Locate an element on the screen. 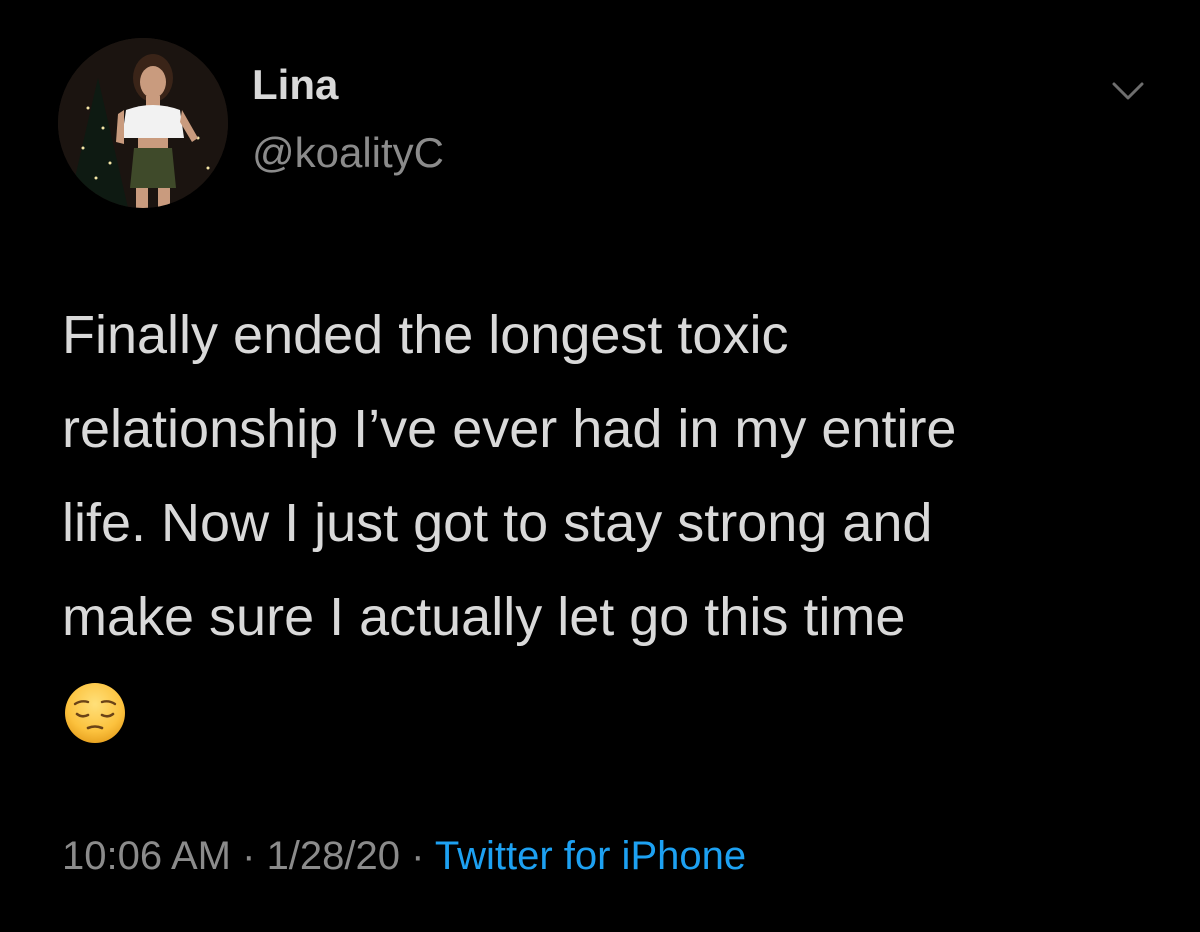 This screenshot has height=932, width=1200. avatar-image is located at coordinates (143, 123).